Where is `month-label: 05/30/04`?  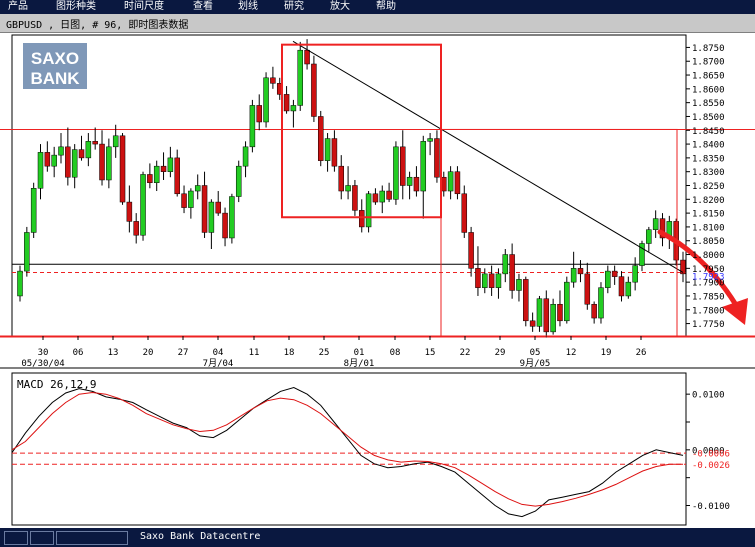 month-label: 05/30/04 is located at coordinates (42, 364).